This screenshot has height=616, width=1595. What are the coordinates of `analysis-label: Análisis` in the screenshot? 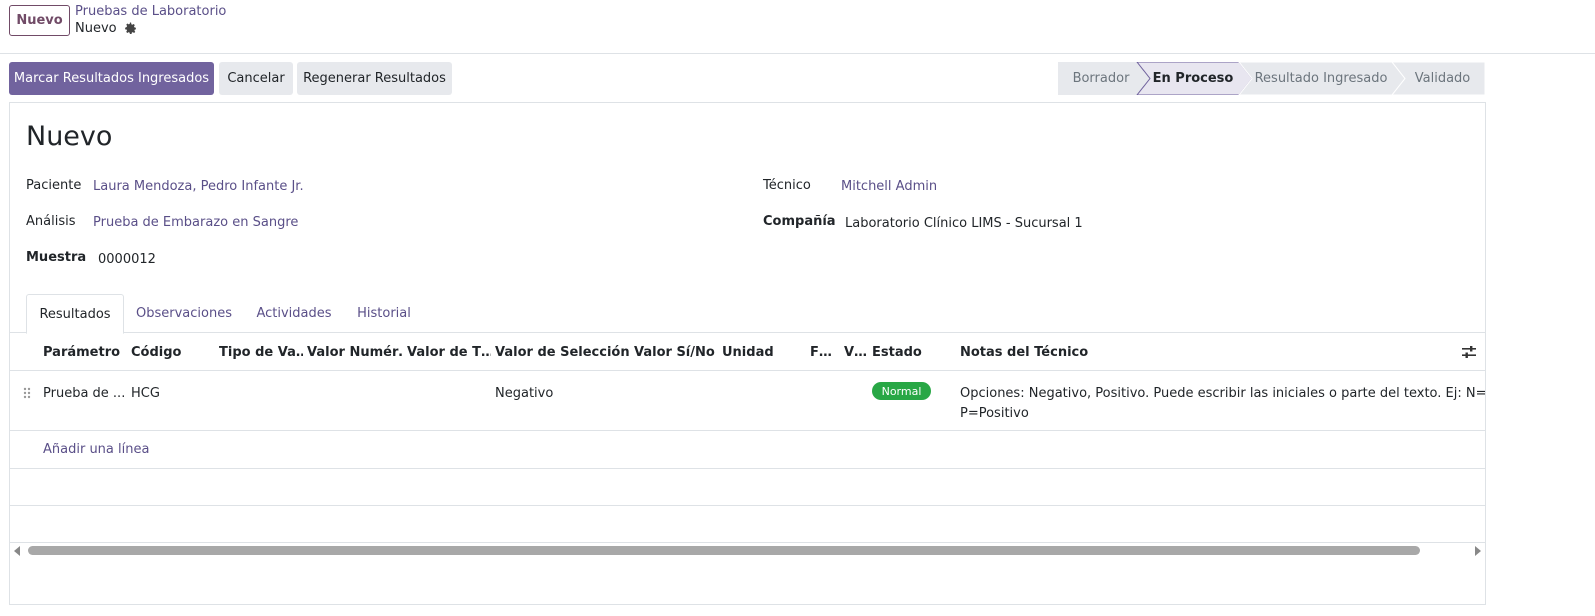 It's located at (51, 221).